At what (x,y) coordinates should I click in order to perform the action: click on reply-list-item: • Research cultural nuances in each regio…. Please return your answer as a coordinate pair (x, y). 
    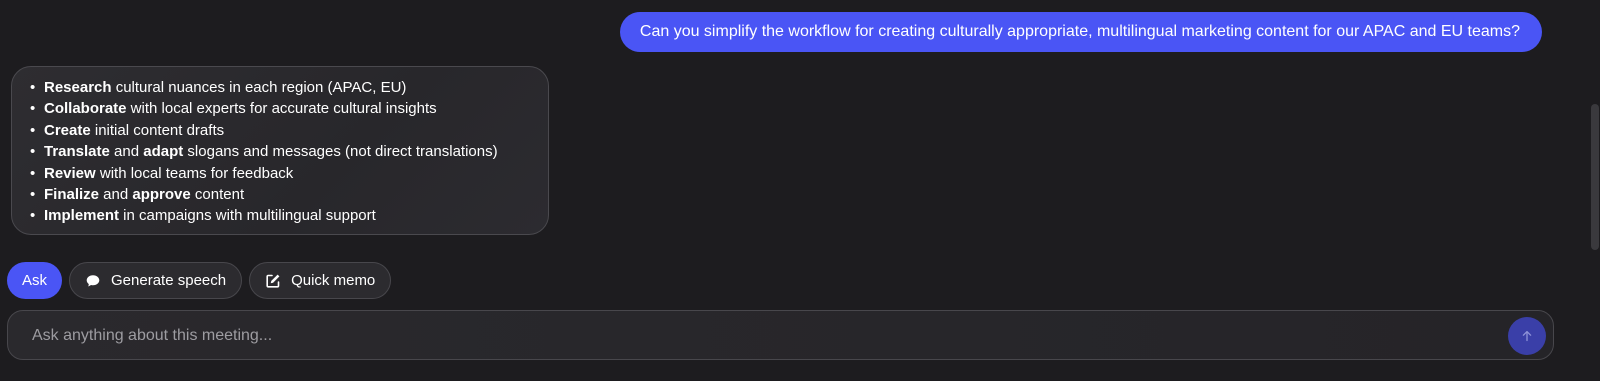
    Looking at the image, I should click on (281, 87).